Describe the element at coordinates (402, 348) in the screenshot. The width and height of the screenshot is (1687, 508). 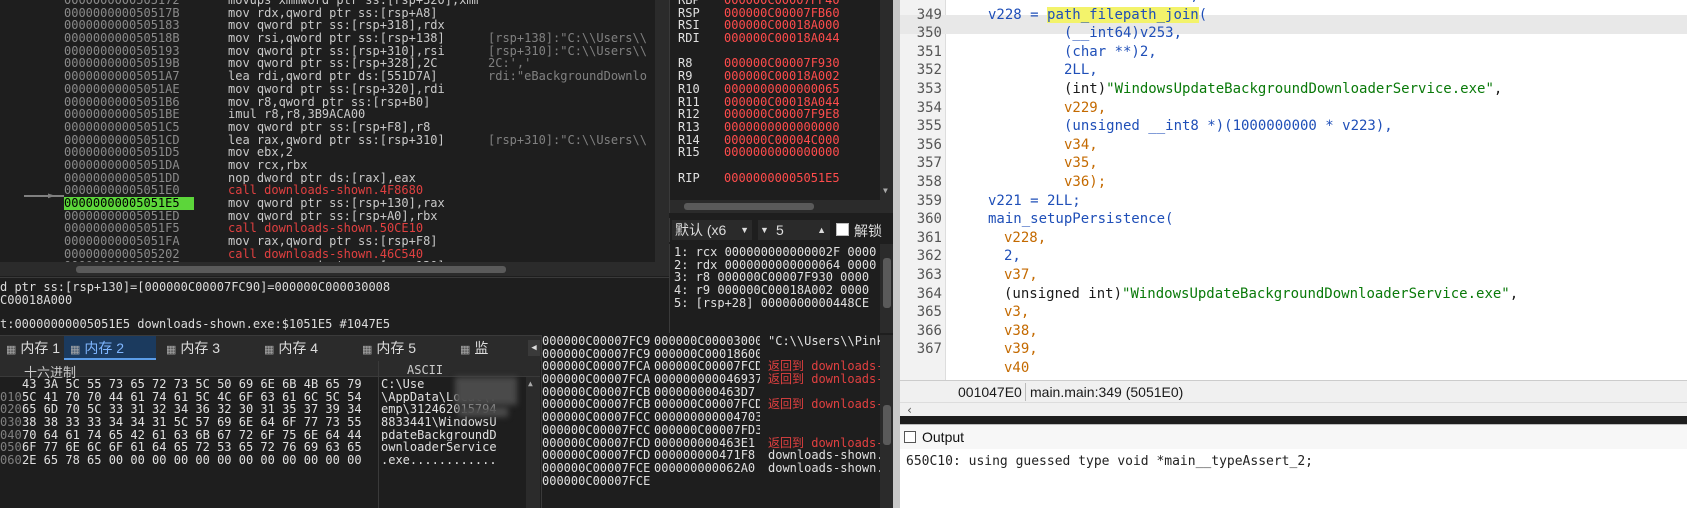
I see `tab-memory-5: ▦ 内存 5` at that location.